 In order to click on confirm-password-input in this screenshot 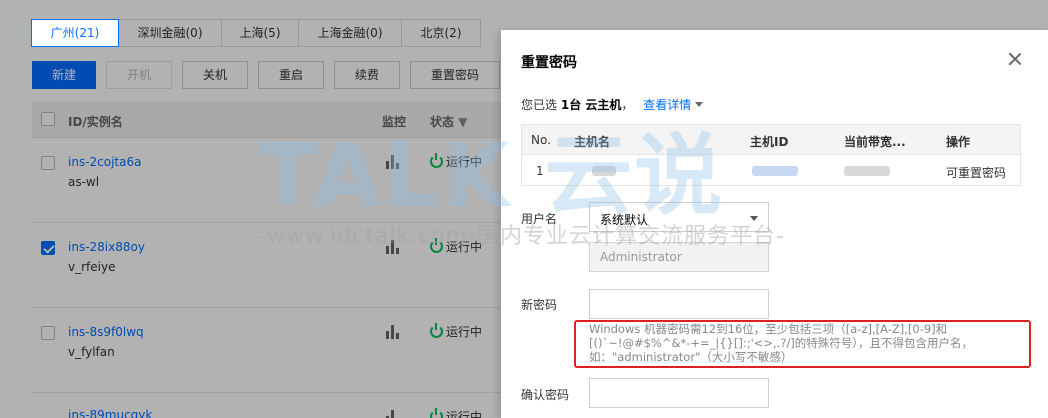, I will do `click(679, 393)`.